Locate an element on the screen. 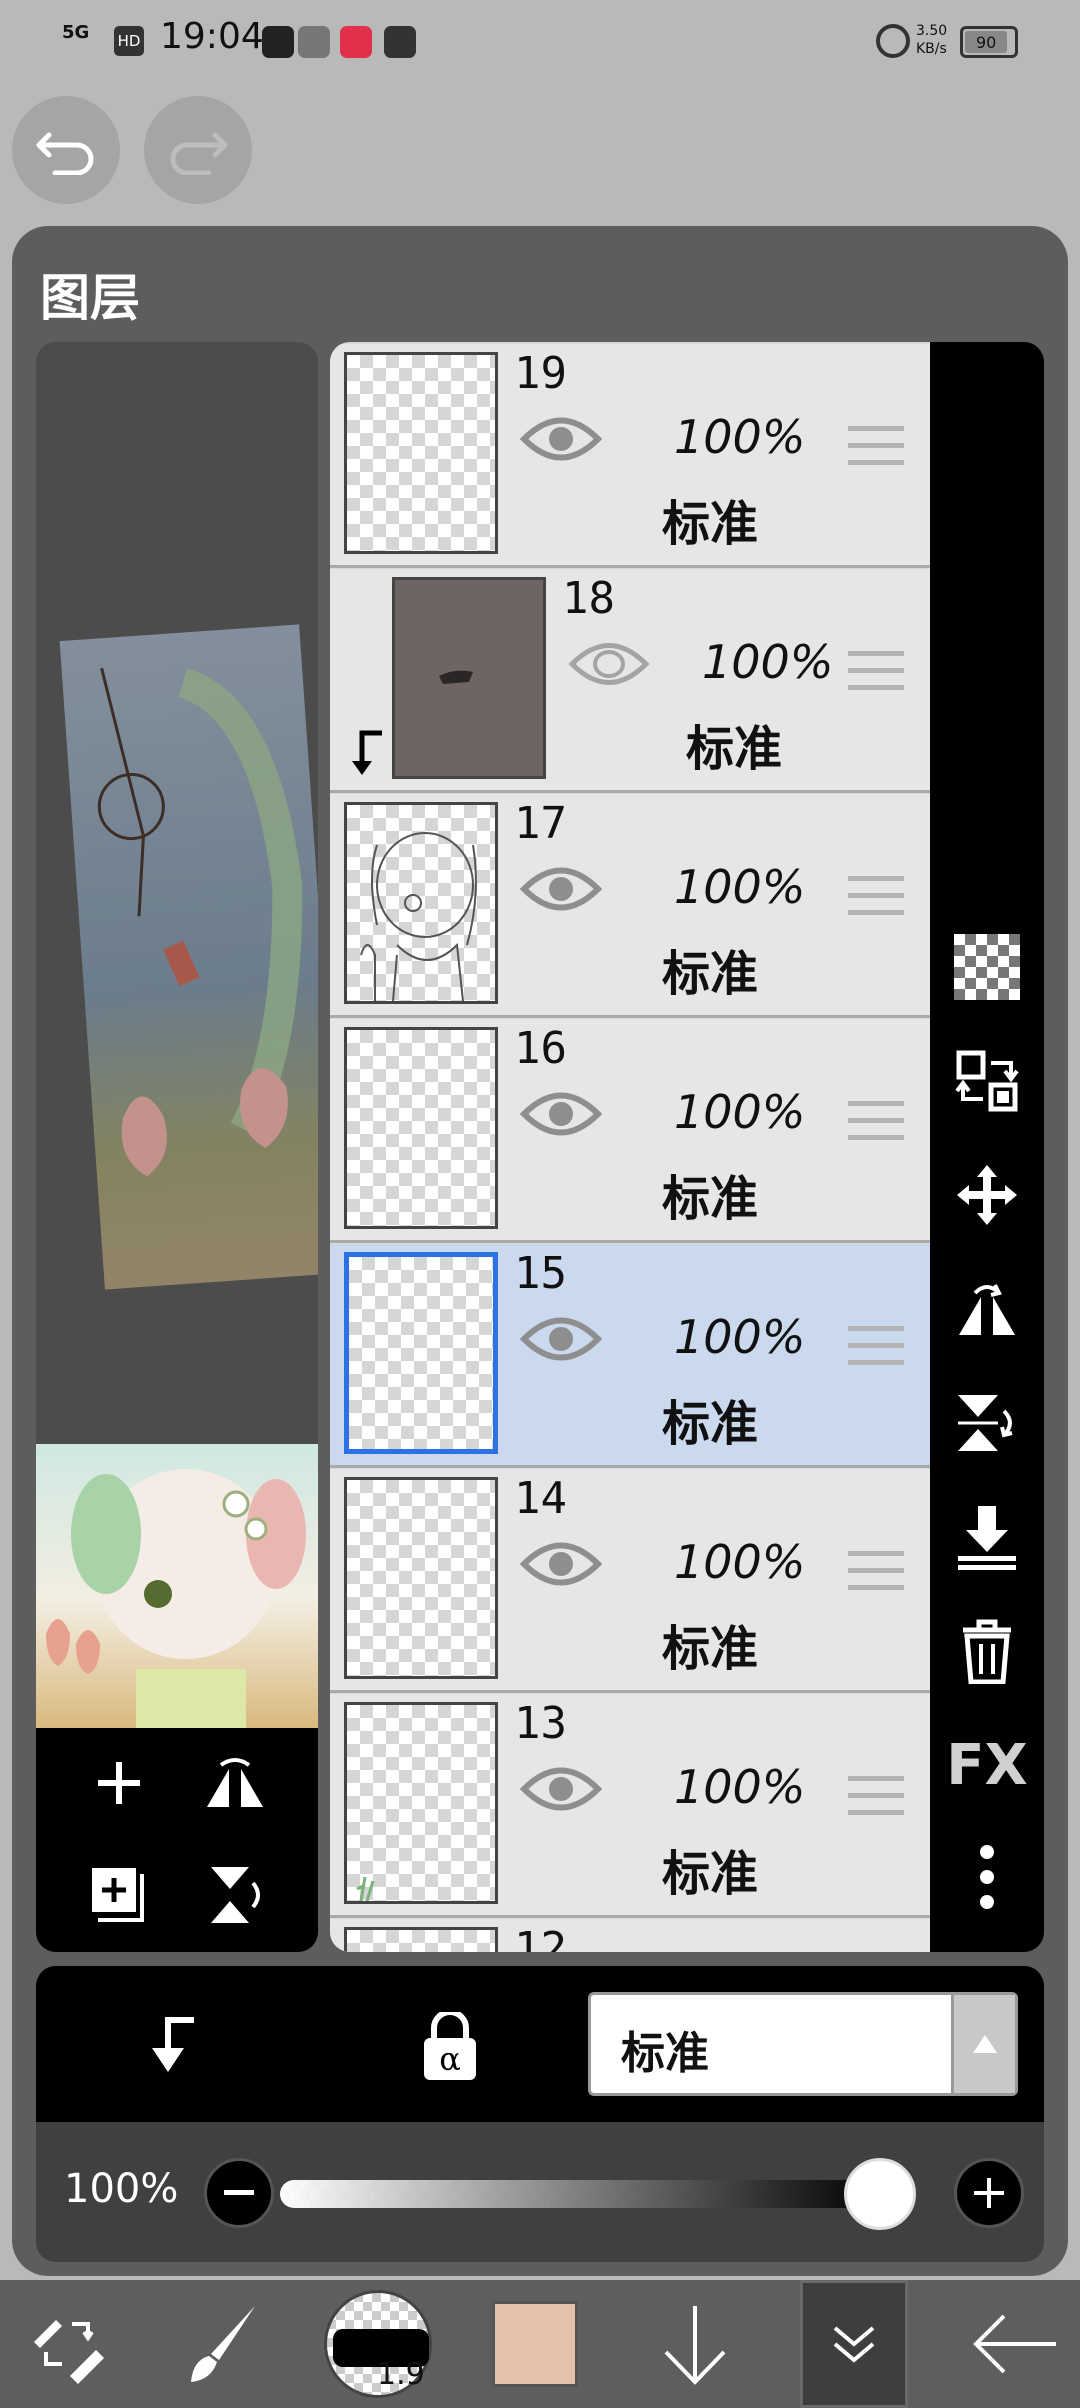 This screenshot has height=2408, width=1080. arrow-left-icon is located at coordinates (1014, 2344).